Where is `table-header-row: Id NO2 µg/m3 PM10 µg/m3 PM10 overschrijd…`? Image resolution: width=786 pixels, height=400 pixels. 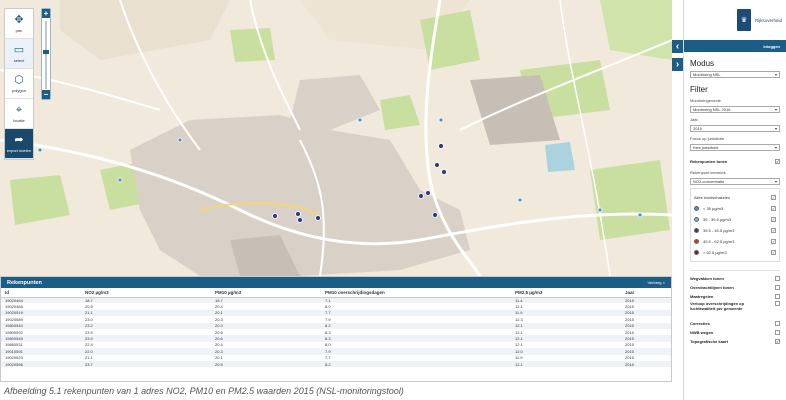
table-header-row: Id NO2 µg/m3 PM10 µg/m3 PM10 overschrijd… is located at coordinates (336, 293).